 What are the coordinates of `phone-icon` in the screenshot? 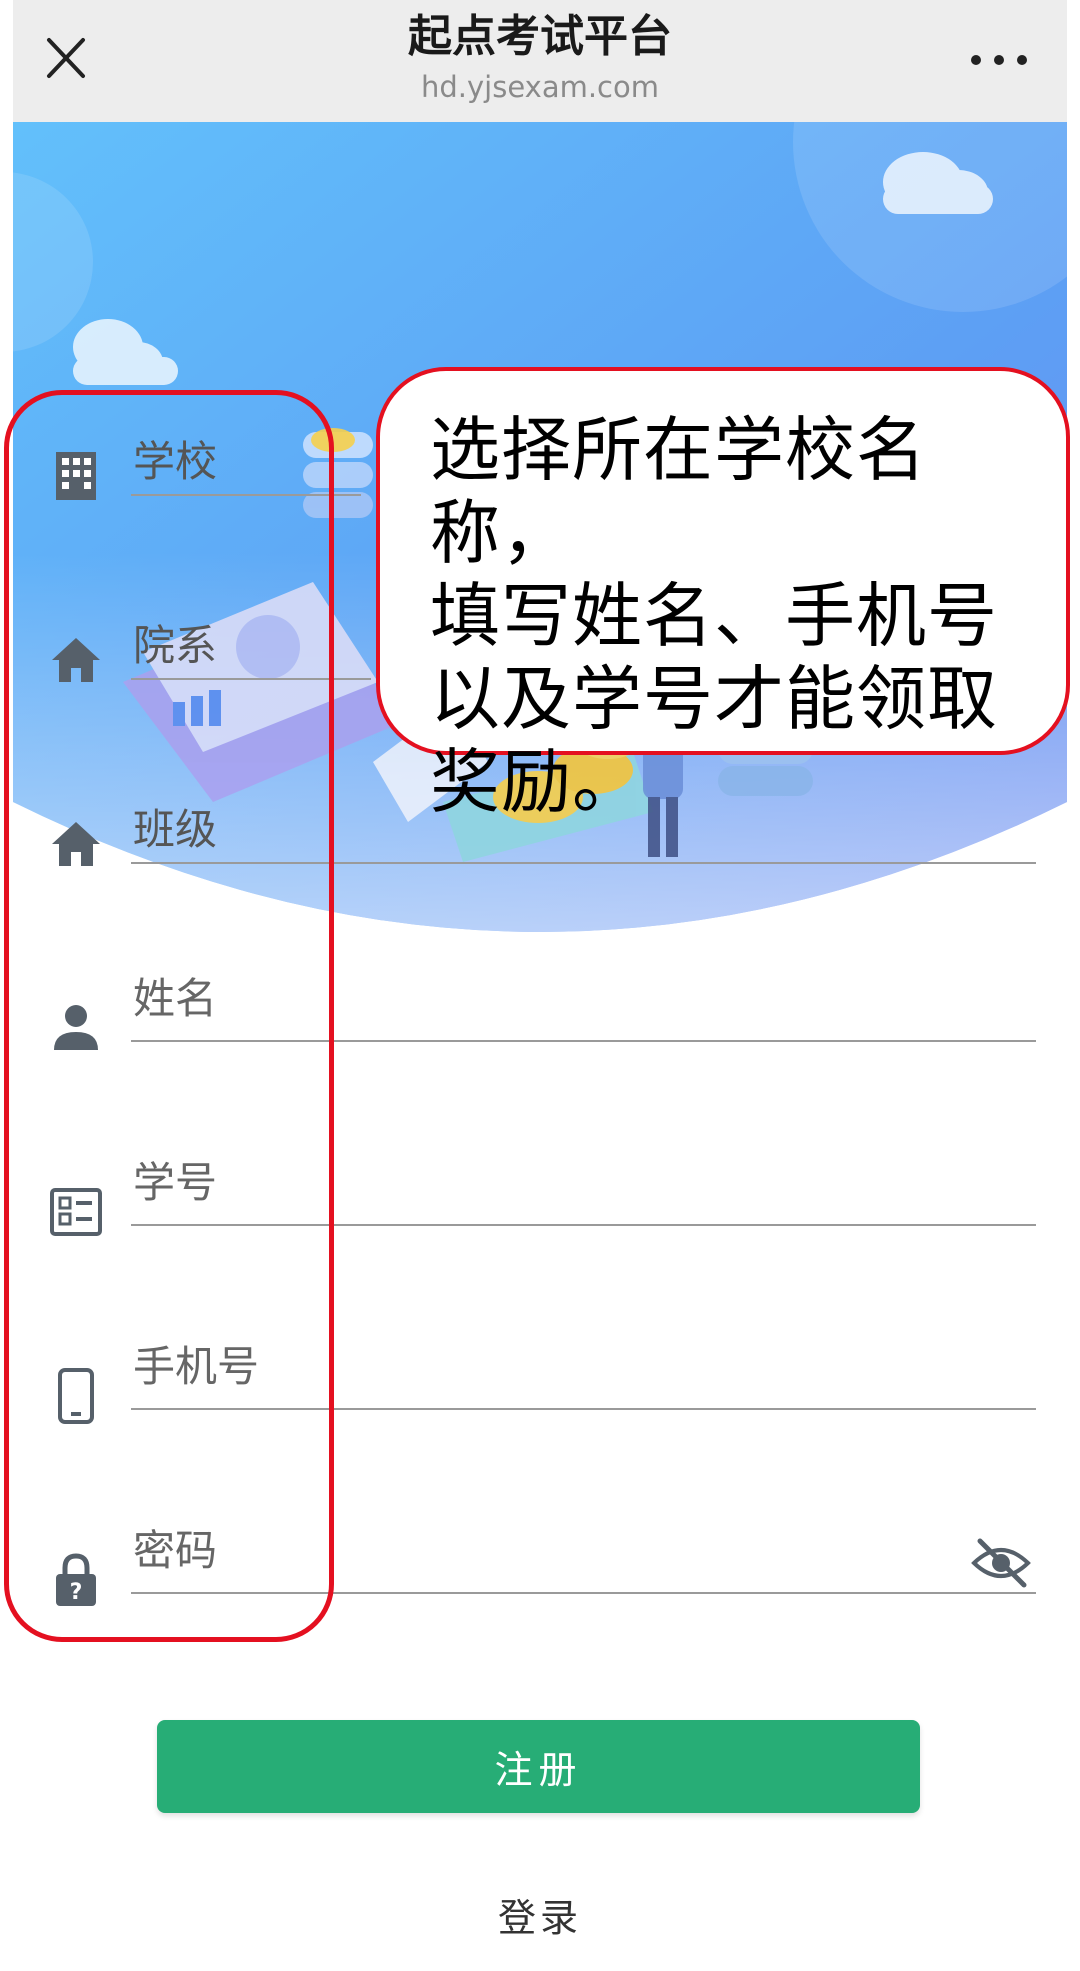 It's located at (76, 1396).